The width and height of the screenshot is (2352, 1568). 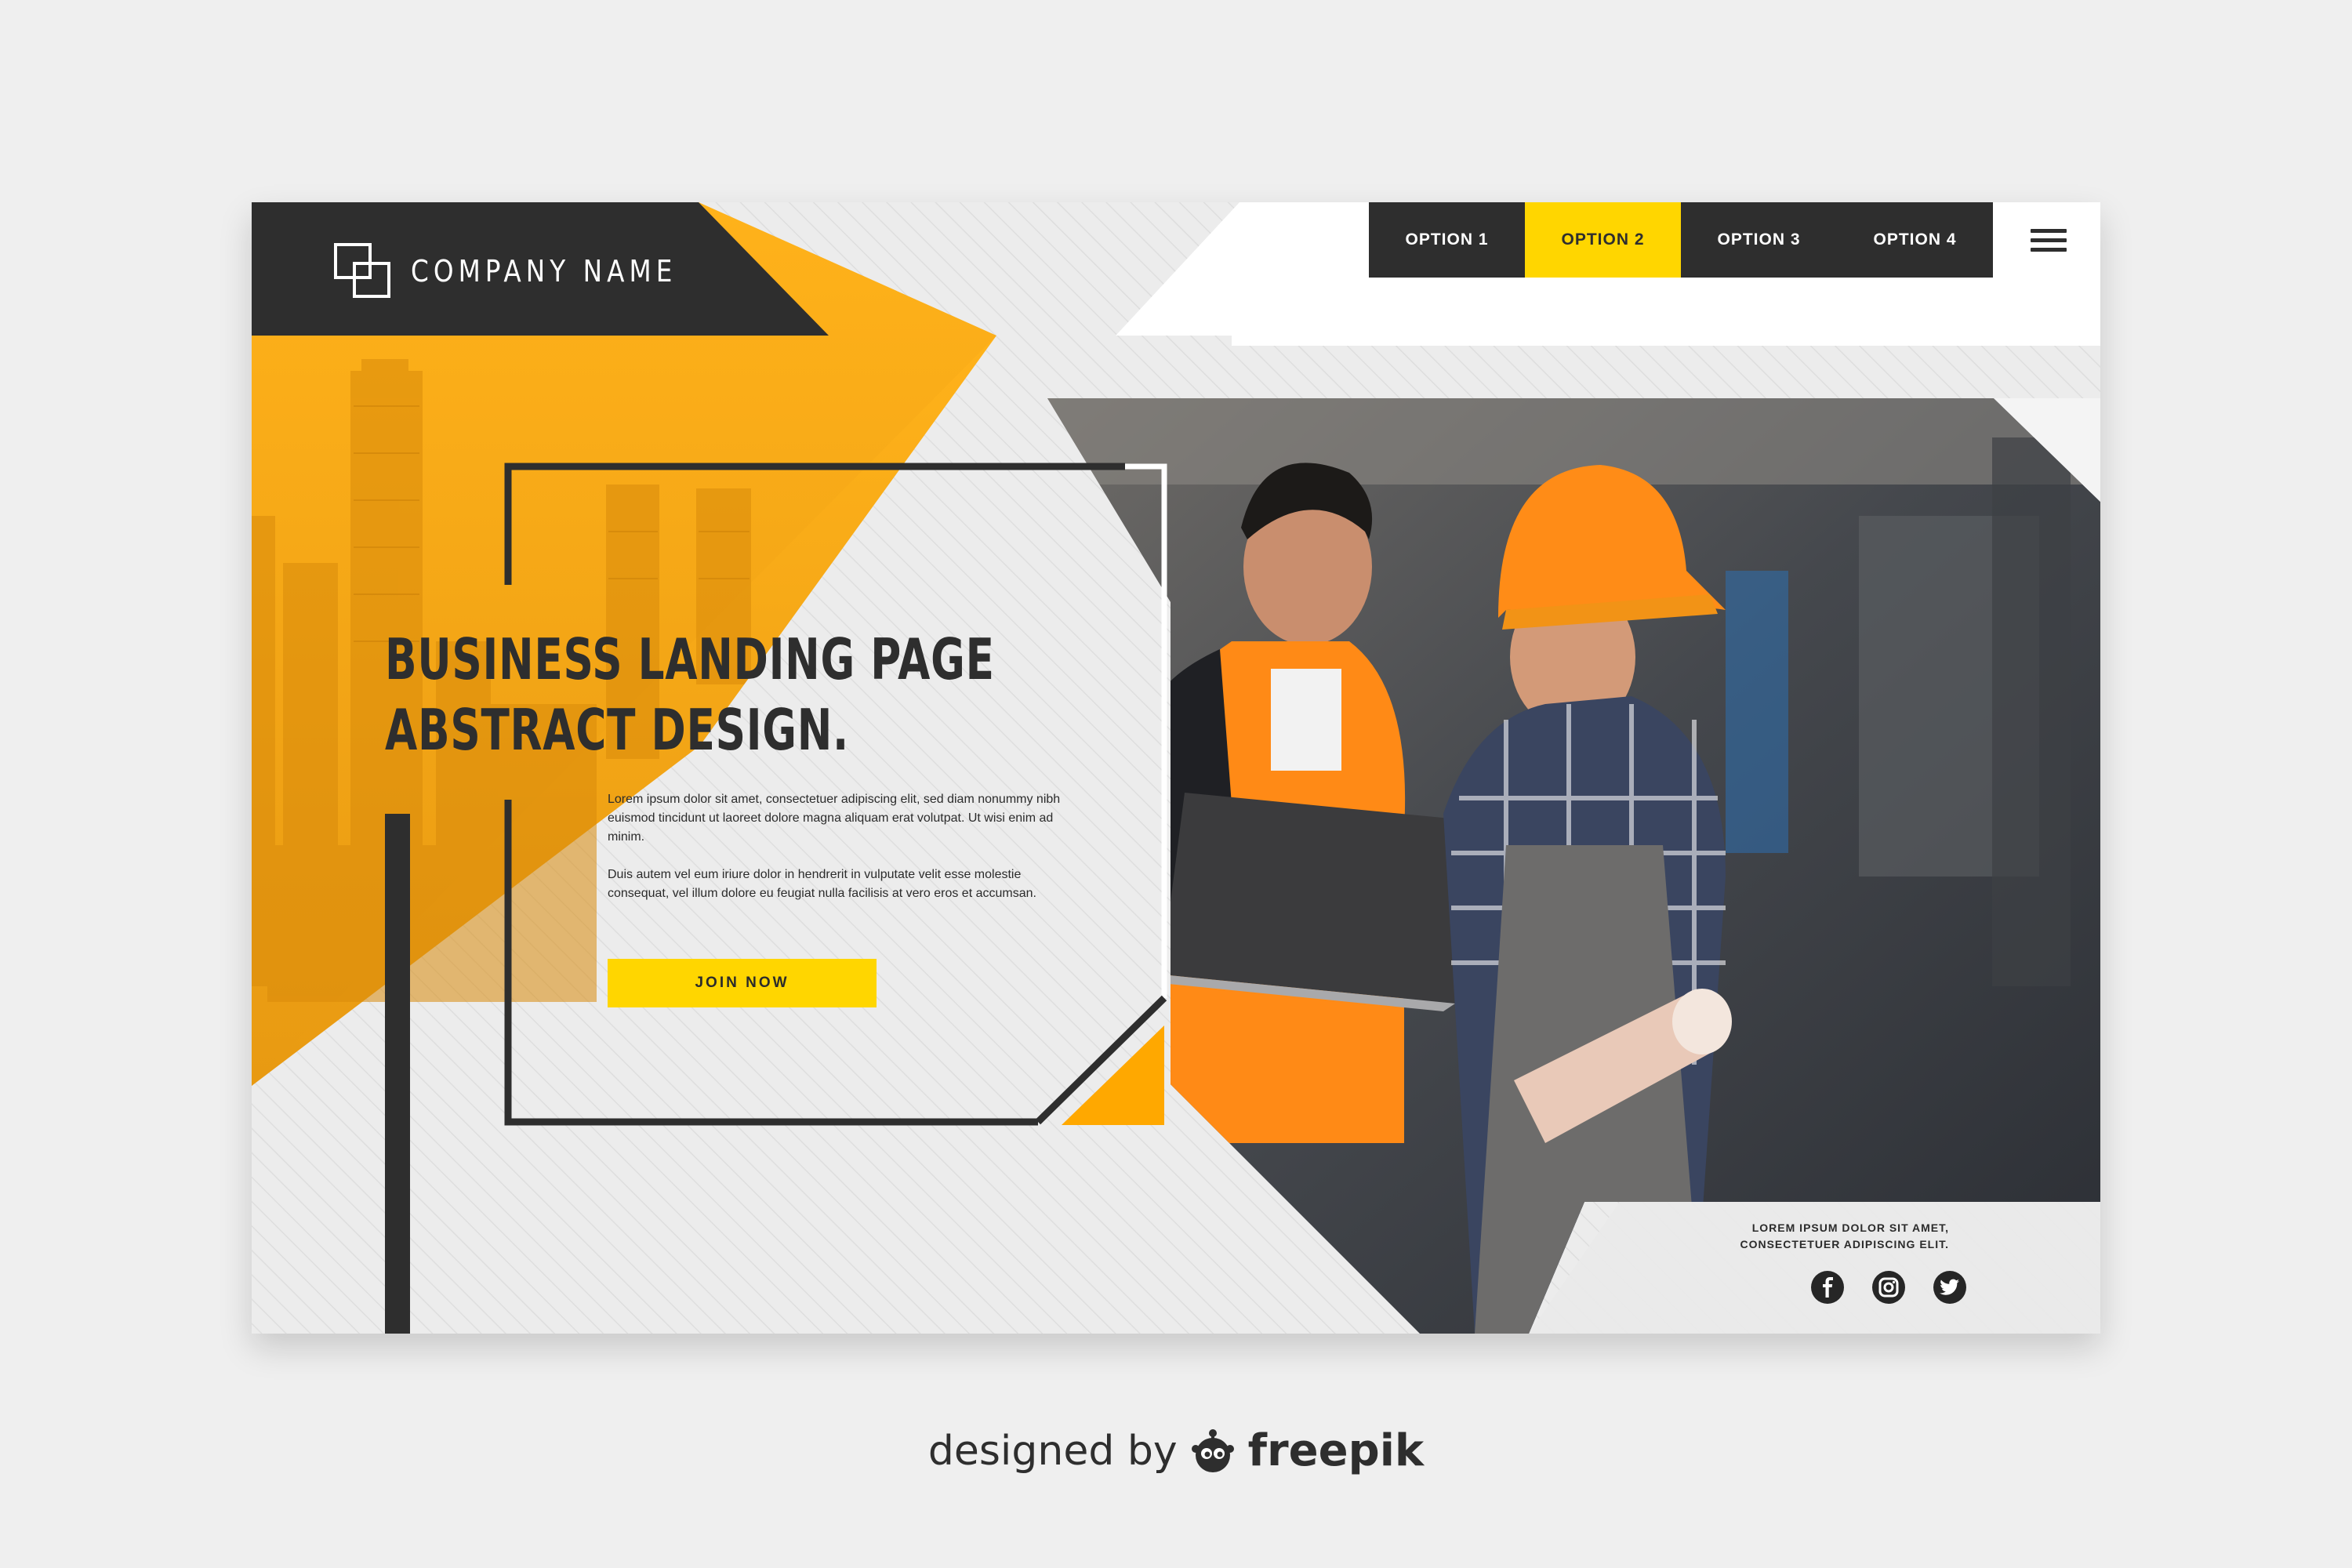 What do you see at coordinates (1447, 240) in the screenshot?
I see `nav-option-1: OPTION 1` at bounding box center [1447, 240].